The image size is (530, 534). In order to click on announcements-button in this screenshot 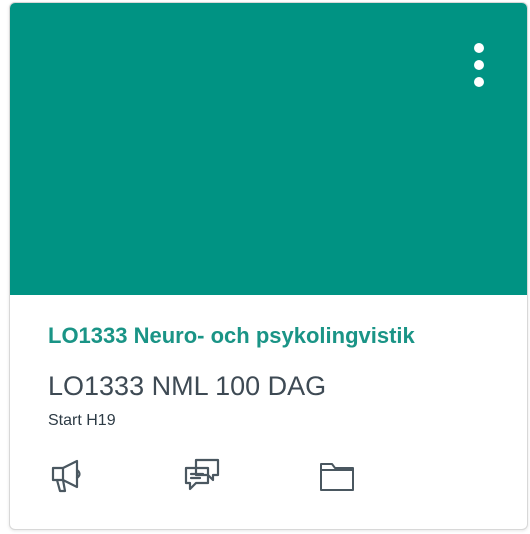, I will do `click(72, 479)`.